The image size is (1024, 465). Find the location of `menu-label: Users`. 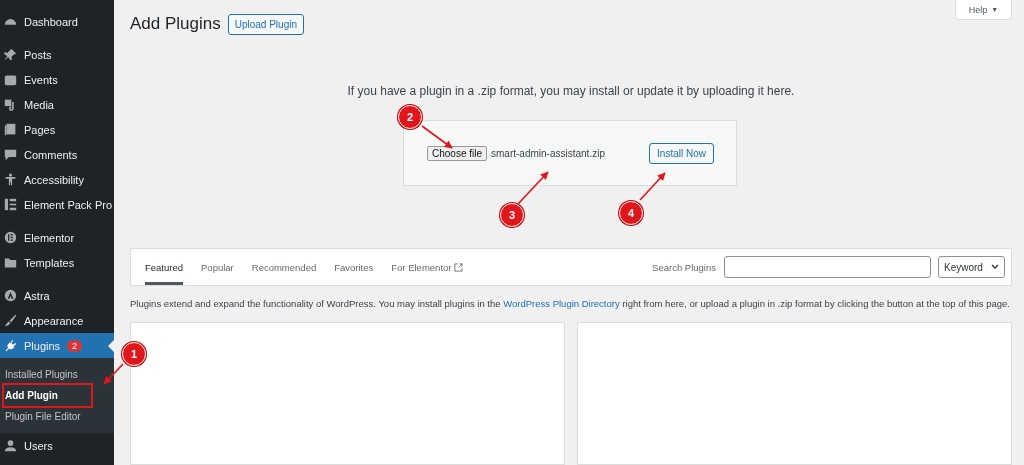

menu-label: Users is located at coordinates (38, 445).